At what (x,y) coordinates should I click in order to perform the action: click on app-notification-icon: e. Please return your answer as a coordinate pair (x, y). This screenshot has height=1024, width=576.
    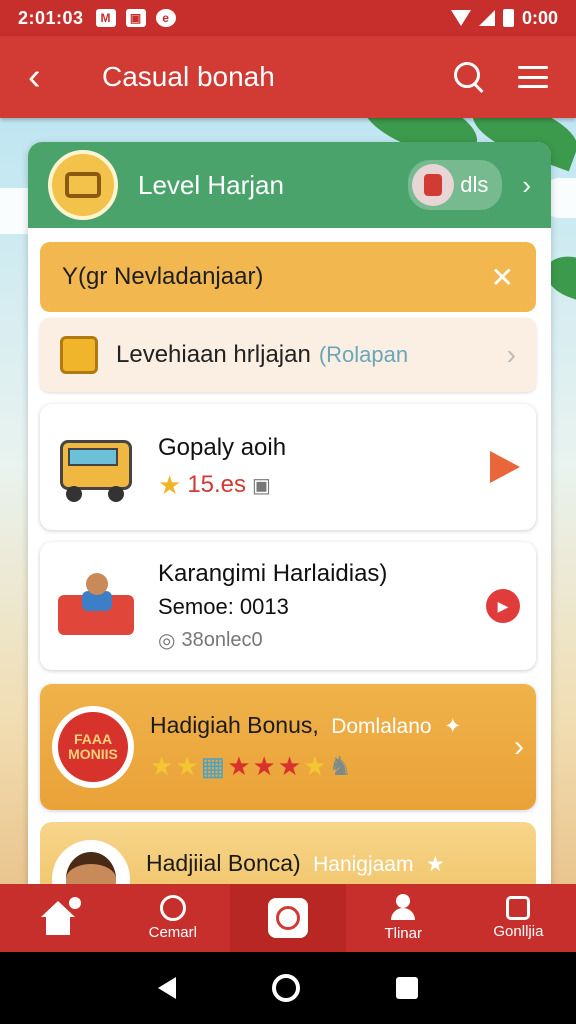
    Looking at the image, I should click on (165, 18).